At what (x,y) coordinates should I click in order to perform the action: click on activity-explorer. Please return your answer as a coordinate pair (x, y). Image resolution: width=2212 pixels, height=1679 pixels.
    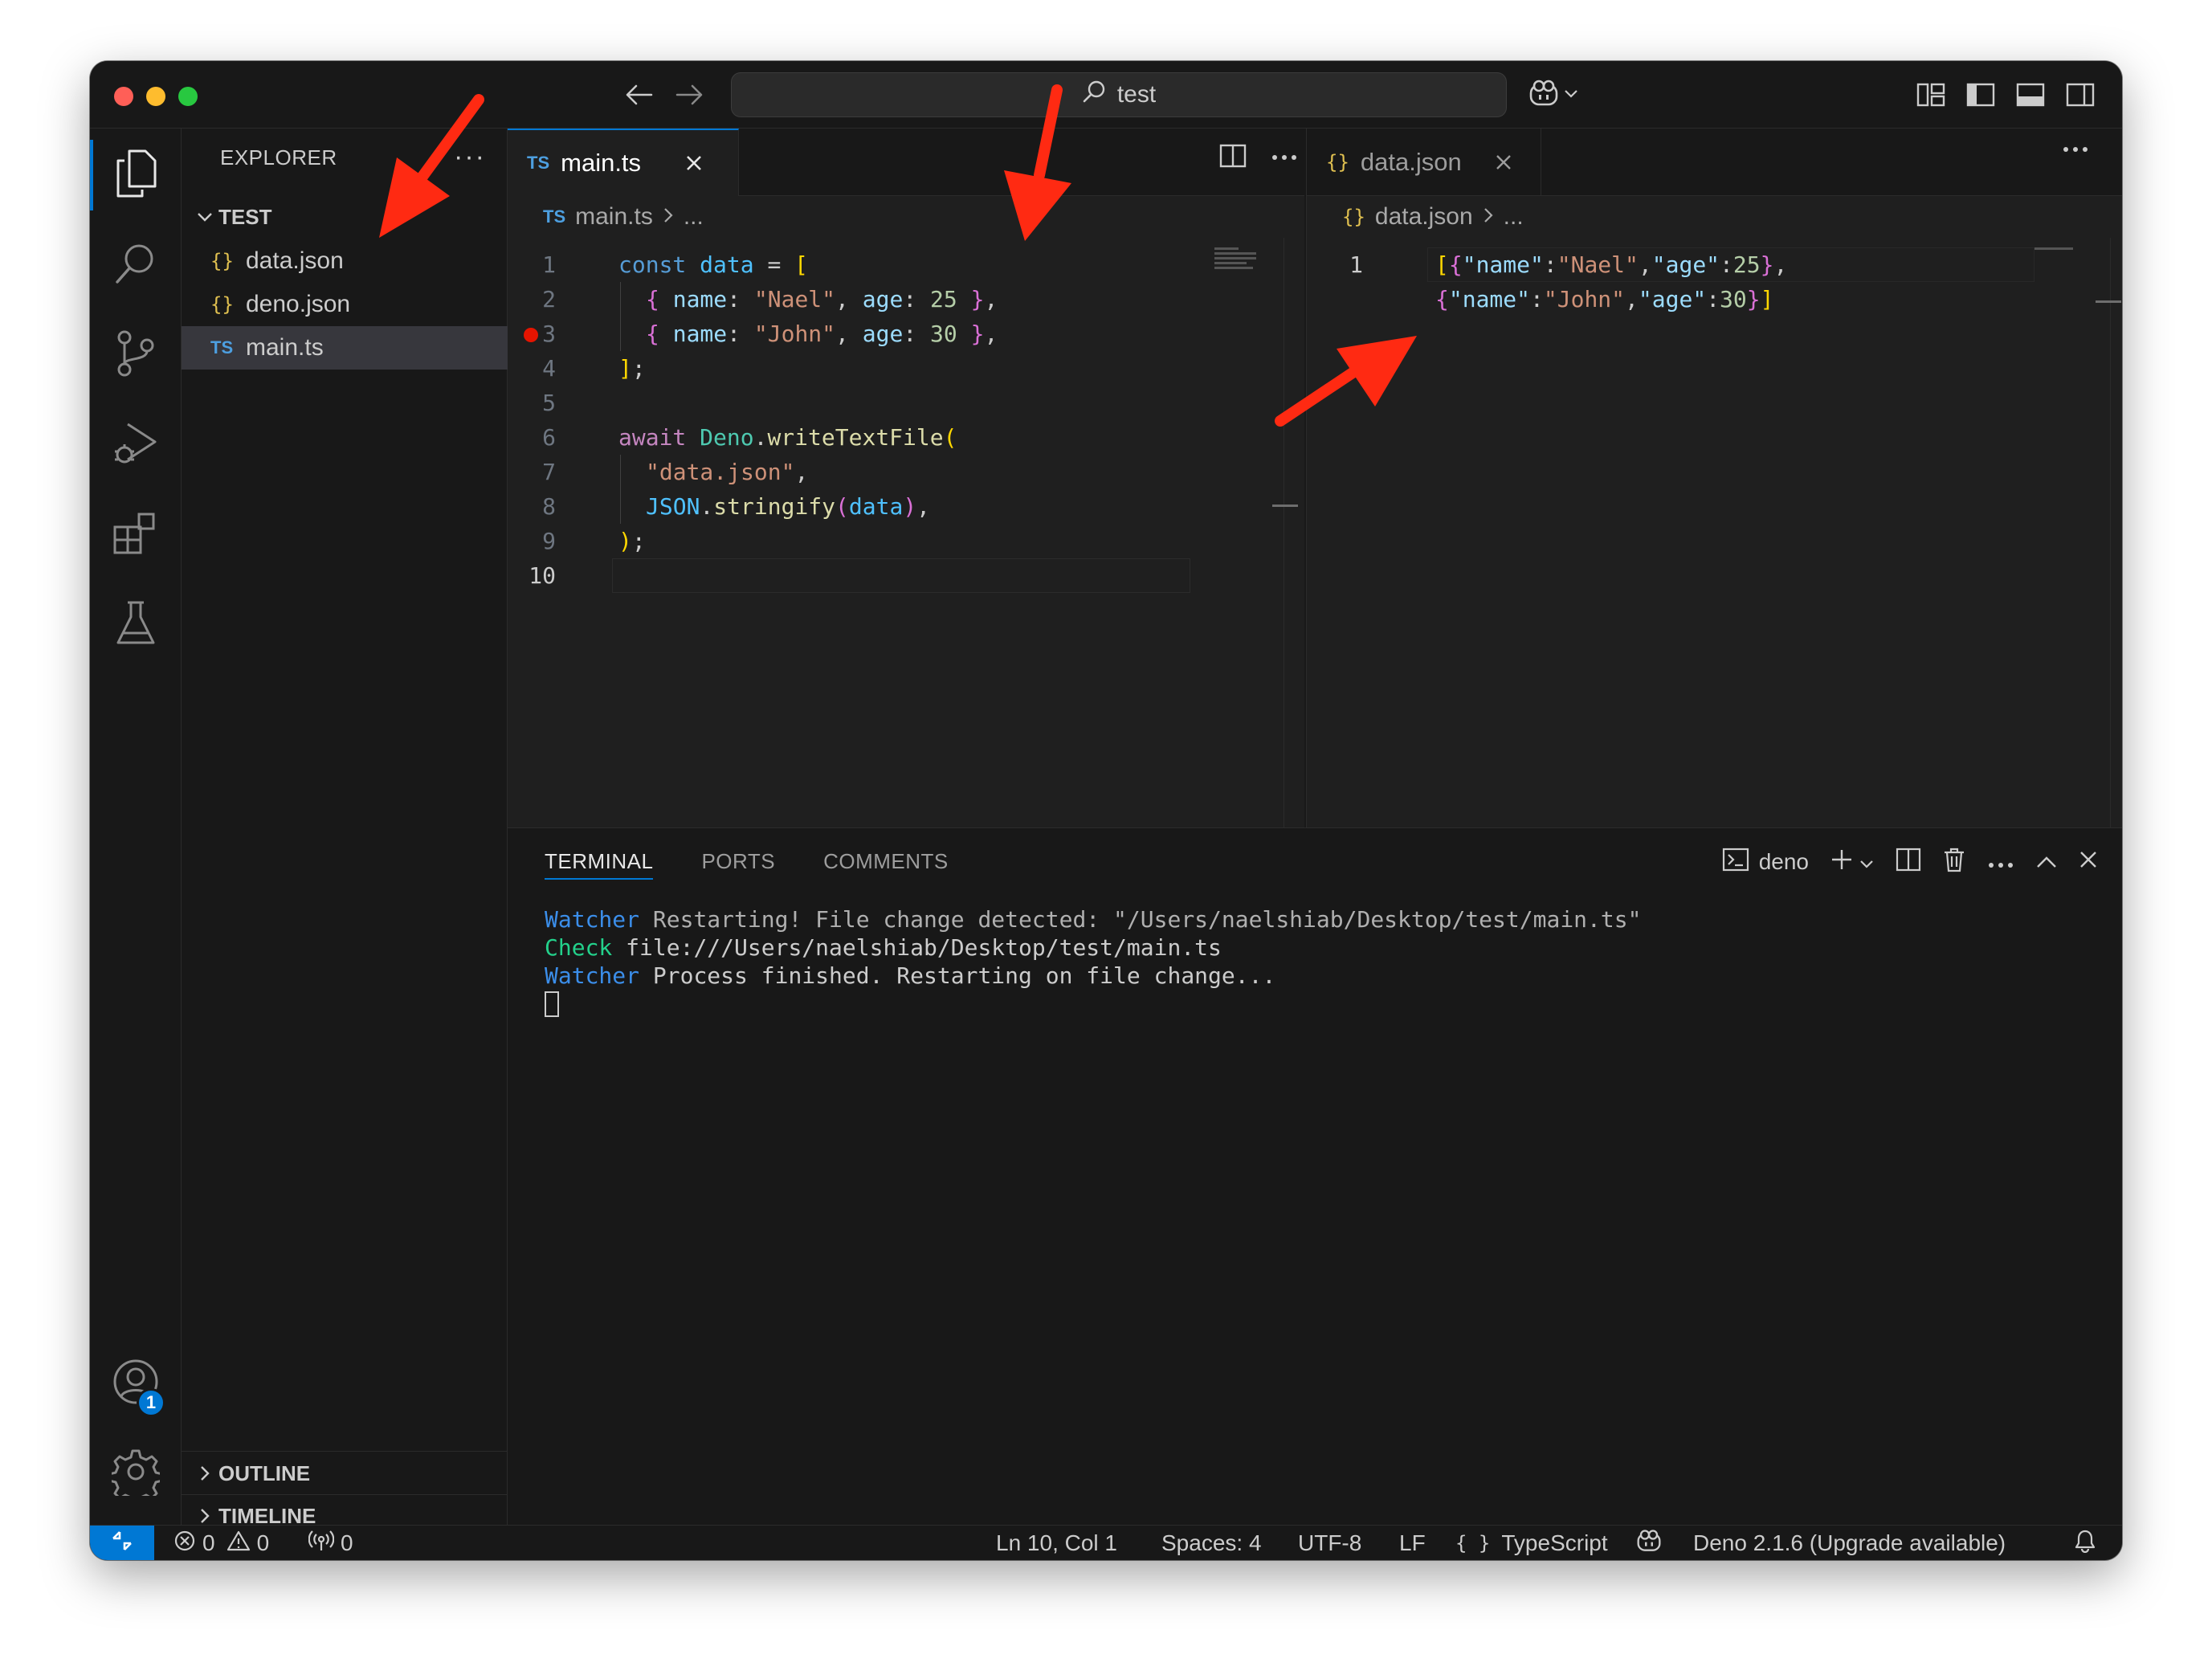
    Looking at the image, I should click on (136, 175).